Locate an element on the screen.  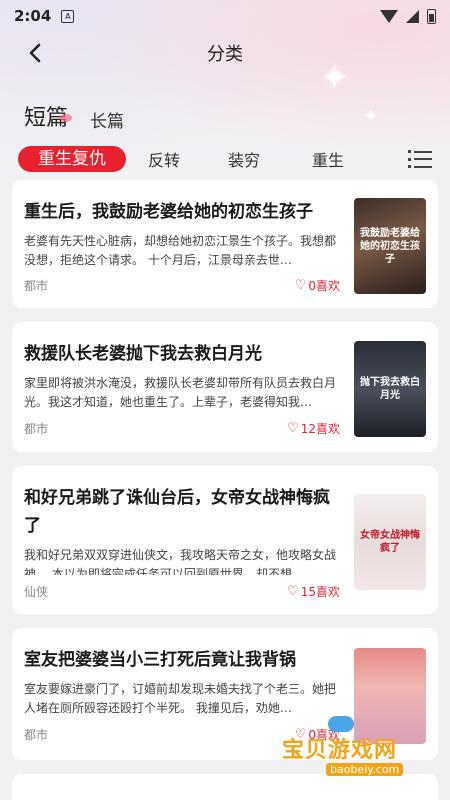
book-title: 救援队长老婆抛下我去救白月光 is located at coordinates (143, 354).